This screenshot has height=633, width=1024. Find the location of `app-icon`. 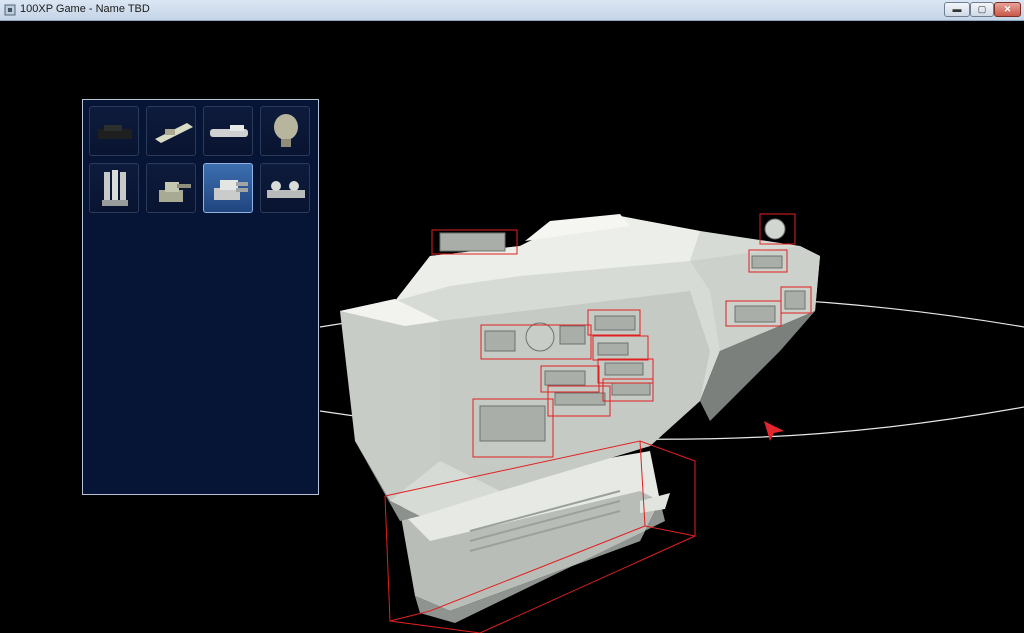

app-icon is located at coordinates (10, 10).